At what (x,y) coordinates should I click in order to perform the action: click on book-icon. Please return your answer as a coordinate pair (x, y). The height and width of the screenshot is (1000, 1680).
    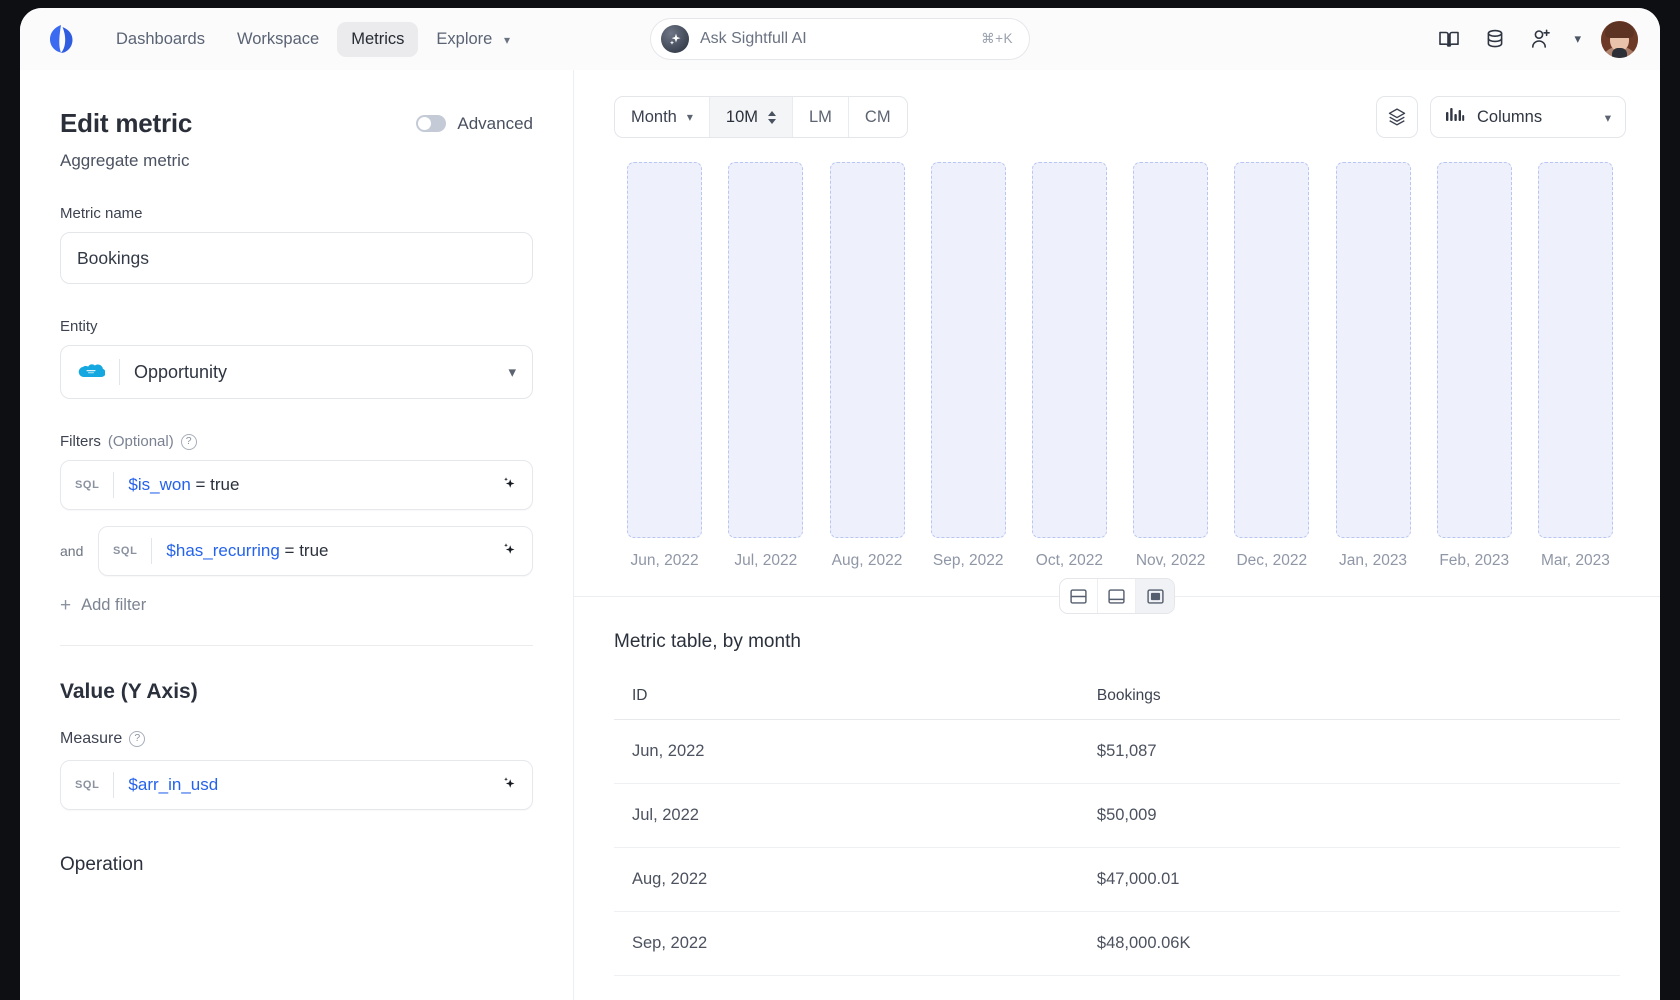
    Looking at the image, I should click on (1449, 39).